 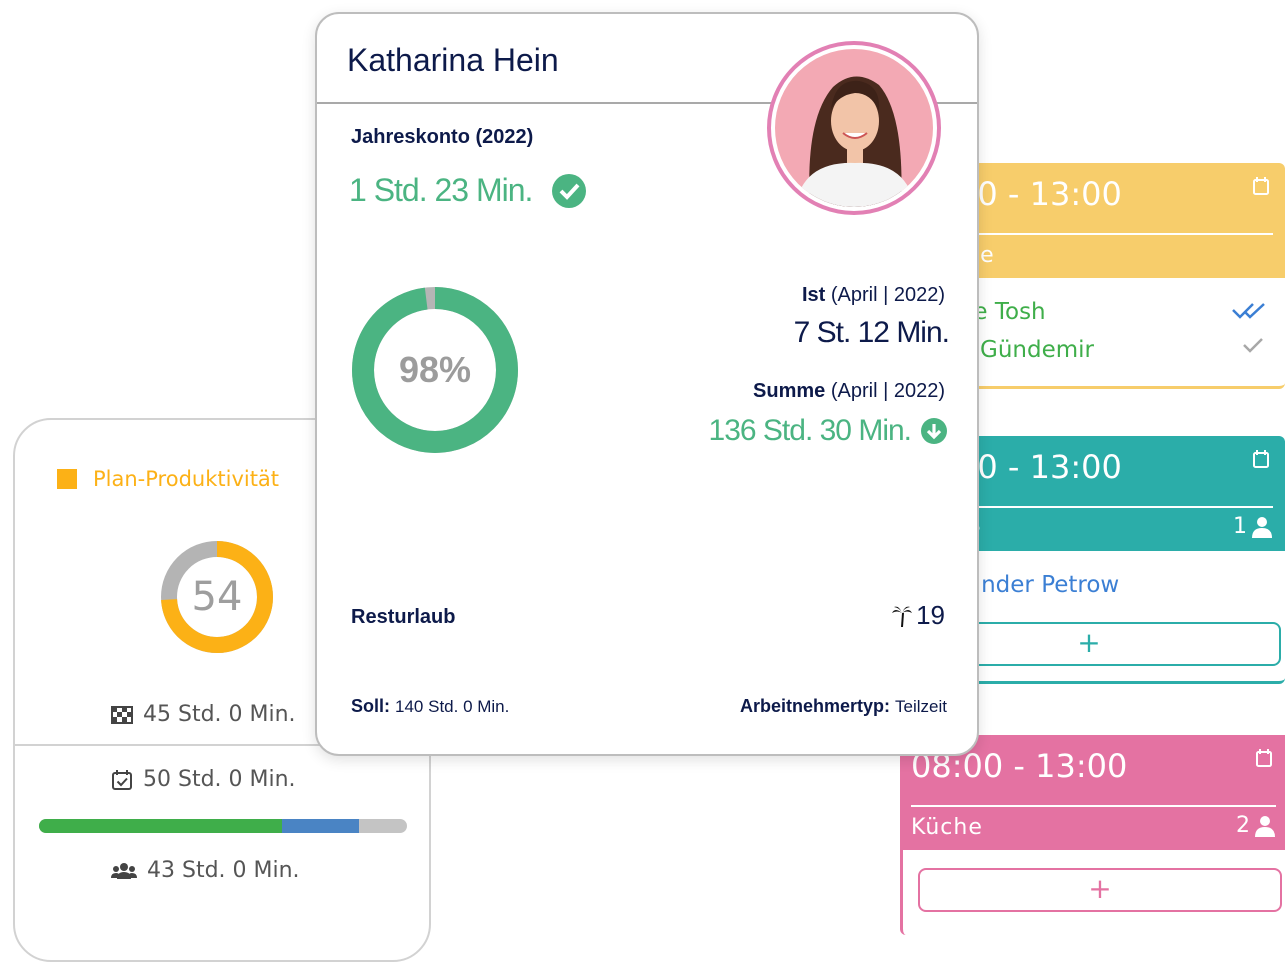 I want to click on annual-account-value: 1 Std. 23 Min., so click(x=441, y=190).